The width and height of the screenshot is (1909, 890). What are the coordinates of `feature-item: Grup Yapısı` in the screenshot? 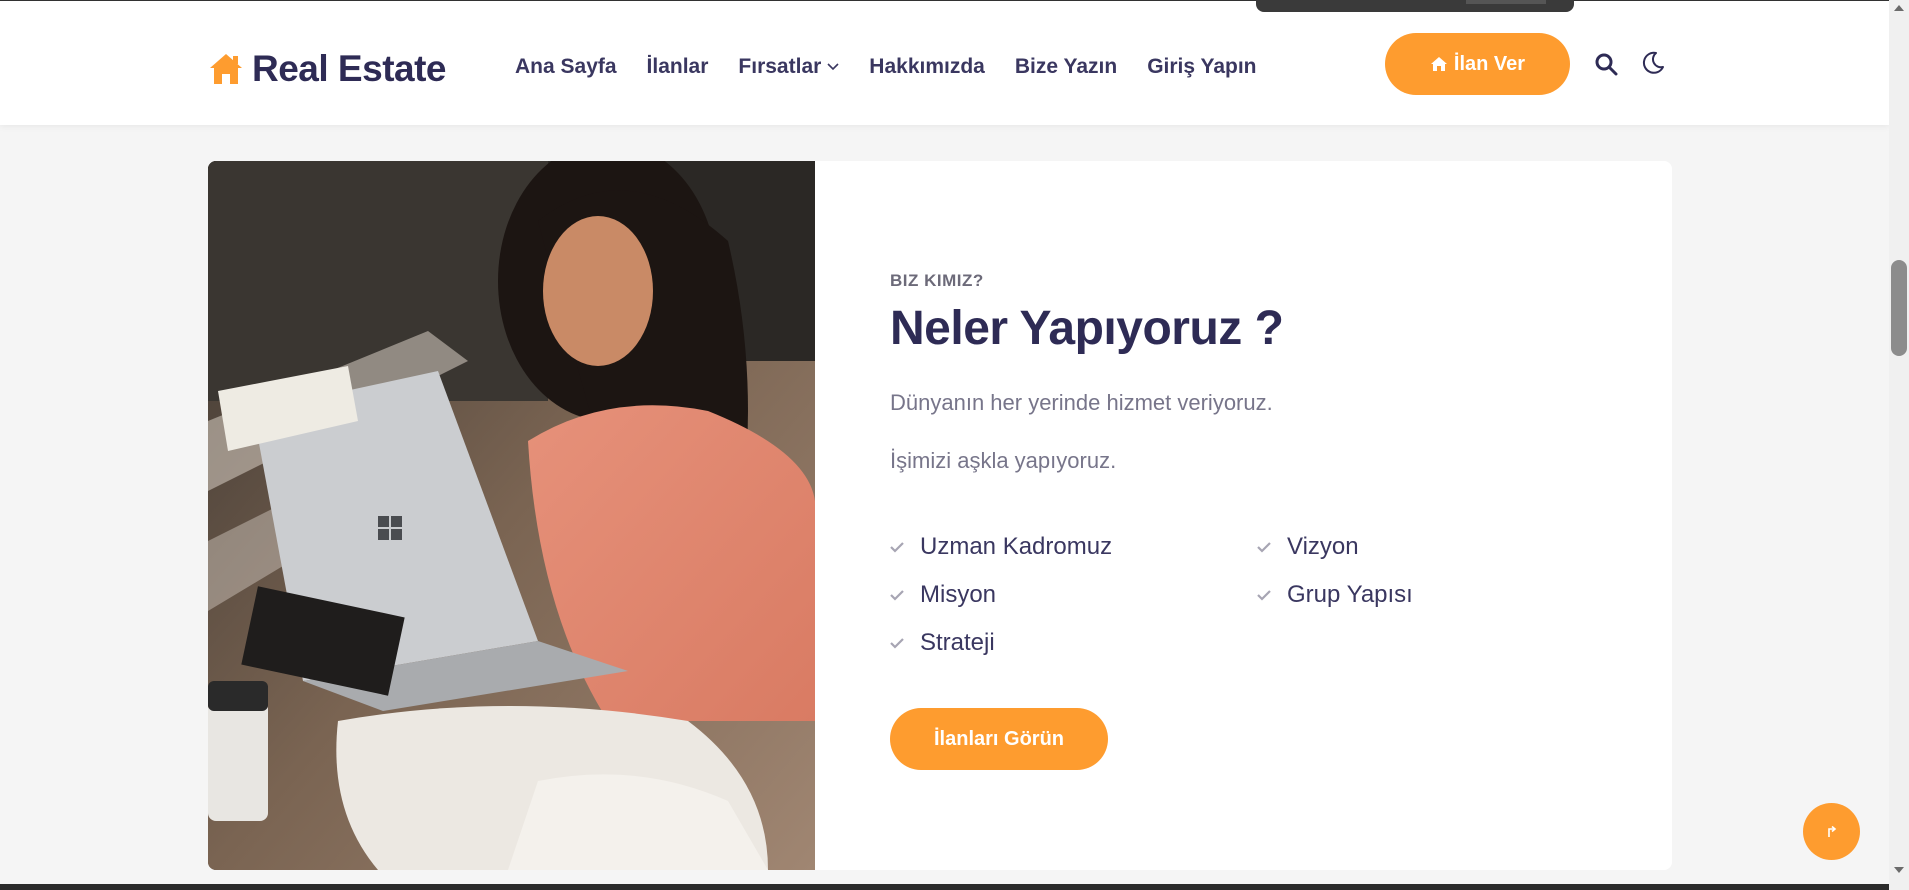 It's located at (1357, 595).